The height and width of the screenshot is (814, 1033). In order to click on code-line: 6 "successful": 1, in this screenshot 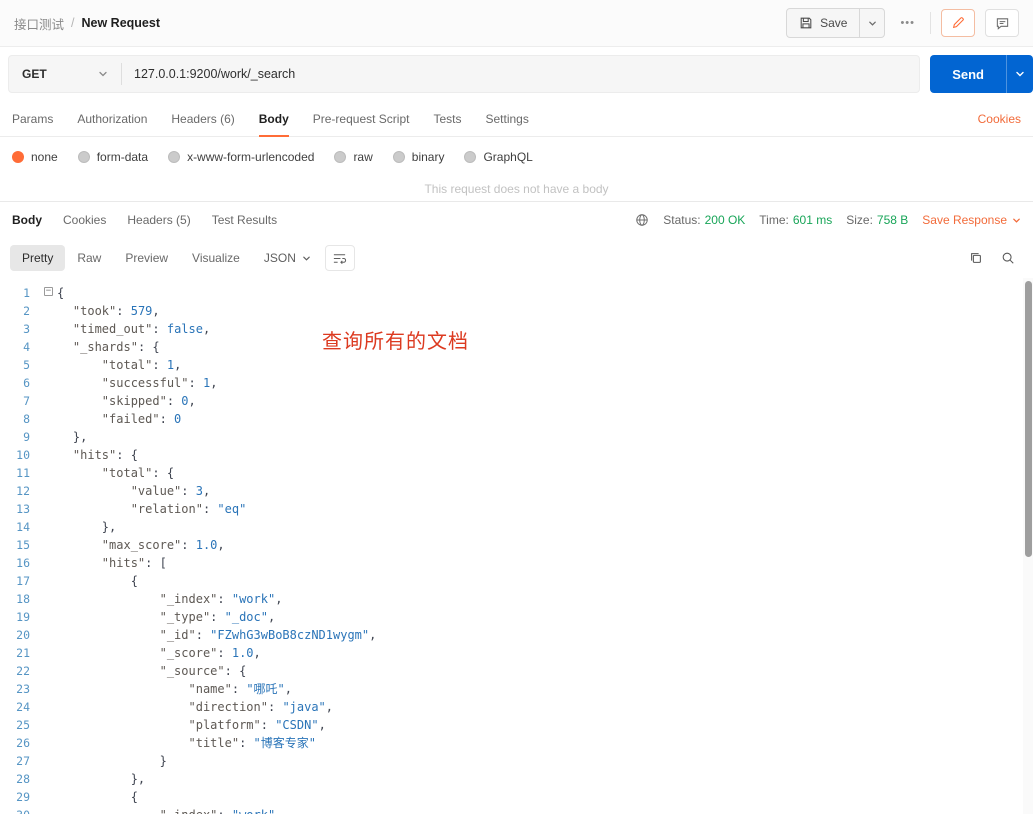, I will do `click(516, 383)`.